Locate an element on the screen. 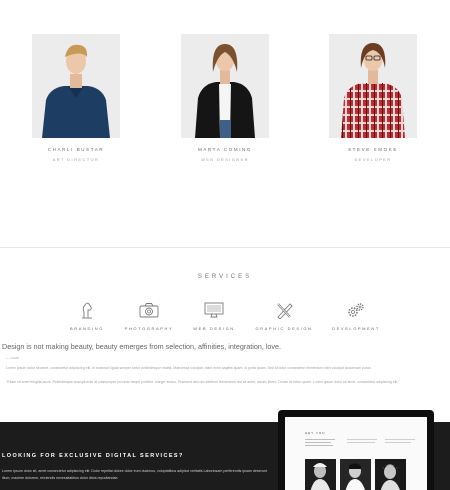 The height and width of the screenshot is (490, 450). team-member-card: CHARLI BUSTAR ART DIRECTOR is located at coordinates (76, 98).